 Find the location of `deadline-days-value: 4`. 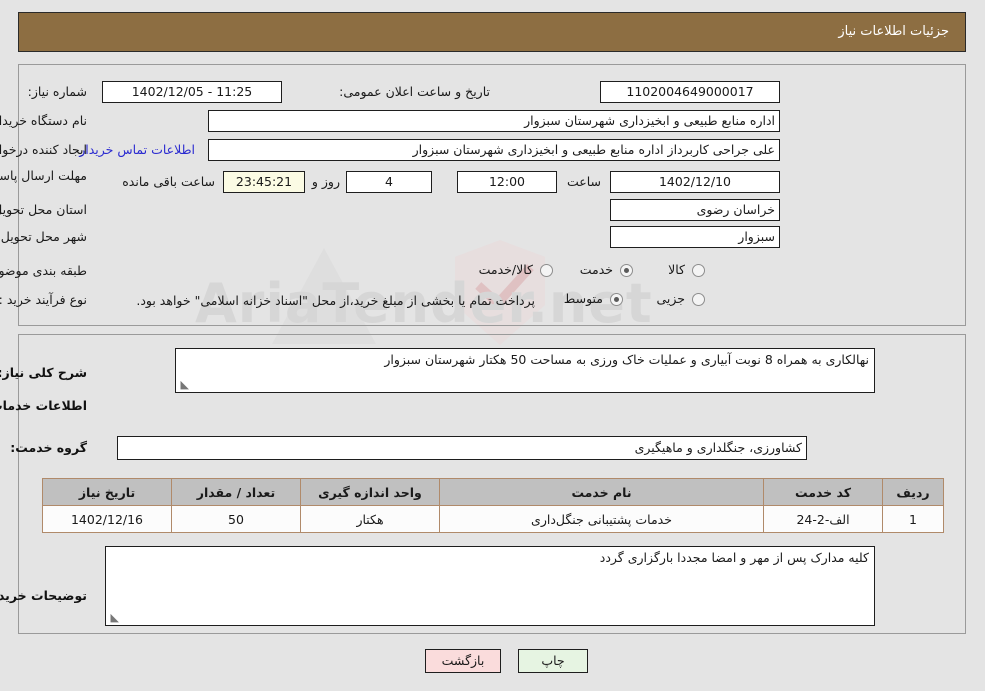

deadline-days-value: 4 is located at coordinates (389, 182).